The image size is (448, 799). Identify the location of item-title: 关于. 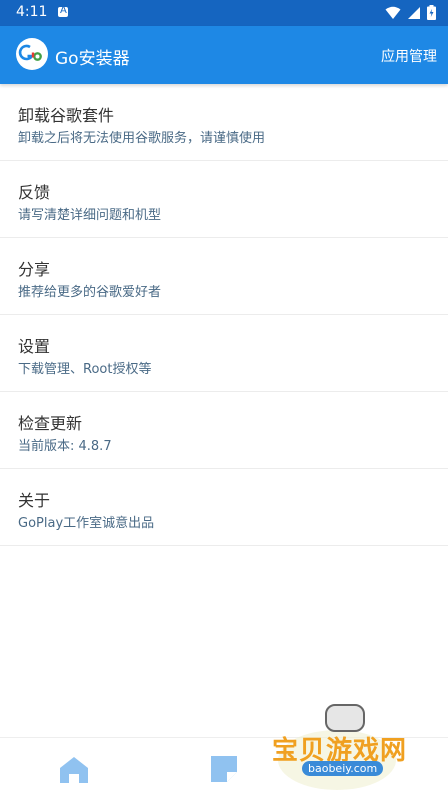
(34, 500).